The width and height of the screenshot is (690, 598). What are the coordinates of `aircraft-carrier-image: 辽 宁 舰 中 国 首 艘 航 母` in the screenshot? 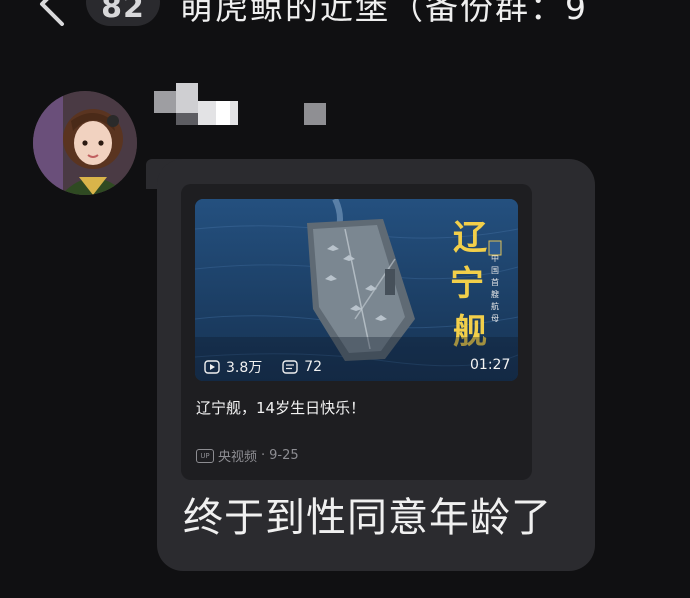 It's located at (356, 290).